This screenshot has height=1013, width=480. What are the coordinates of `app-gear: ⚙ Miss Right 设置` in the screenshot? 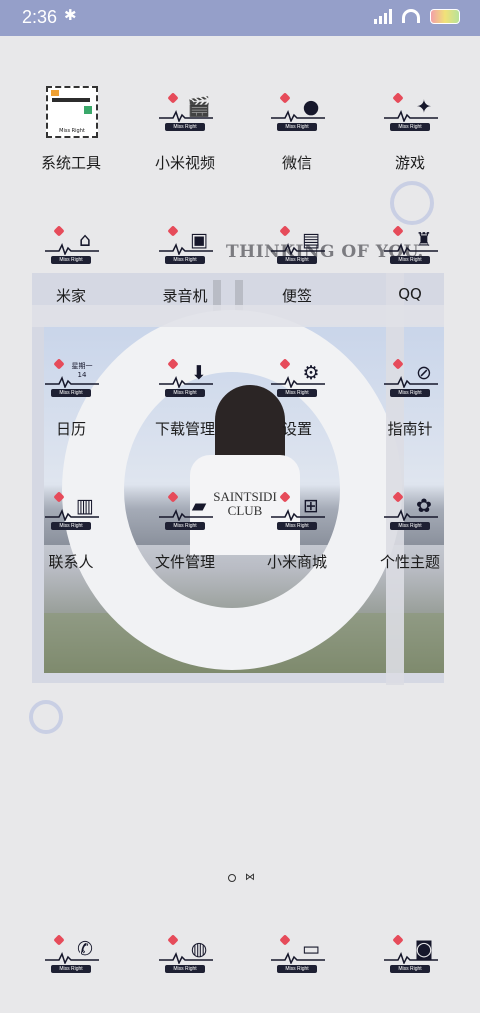 It's located at (297, 398).